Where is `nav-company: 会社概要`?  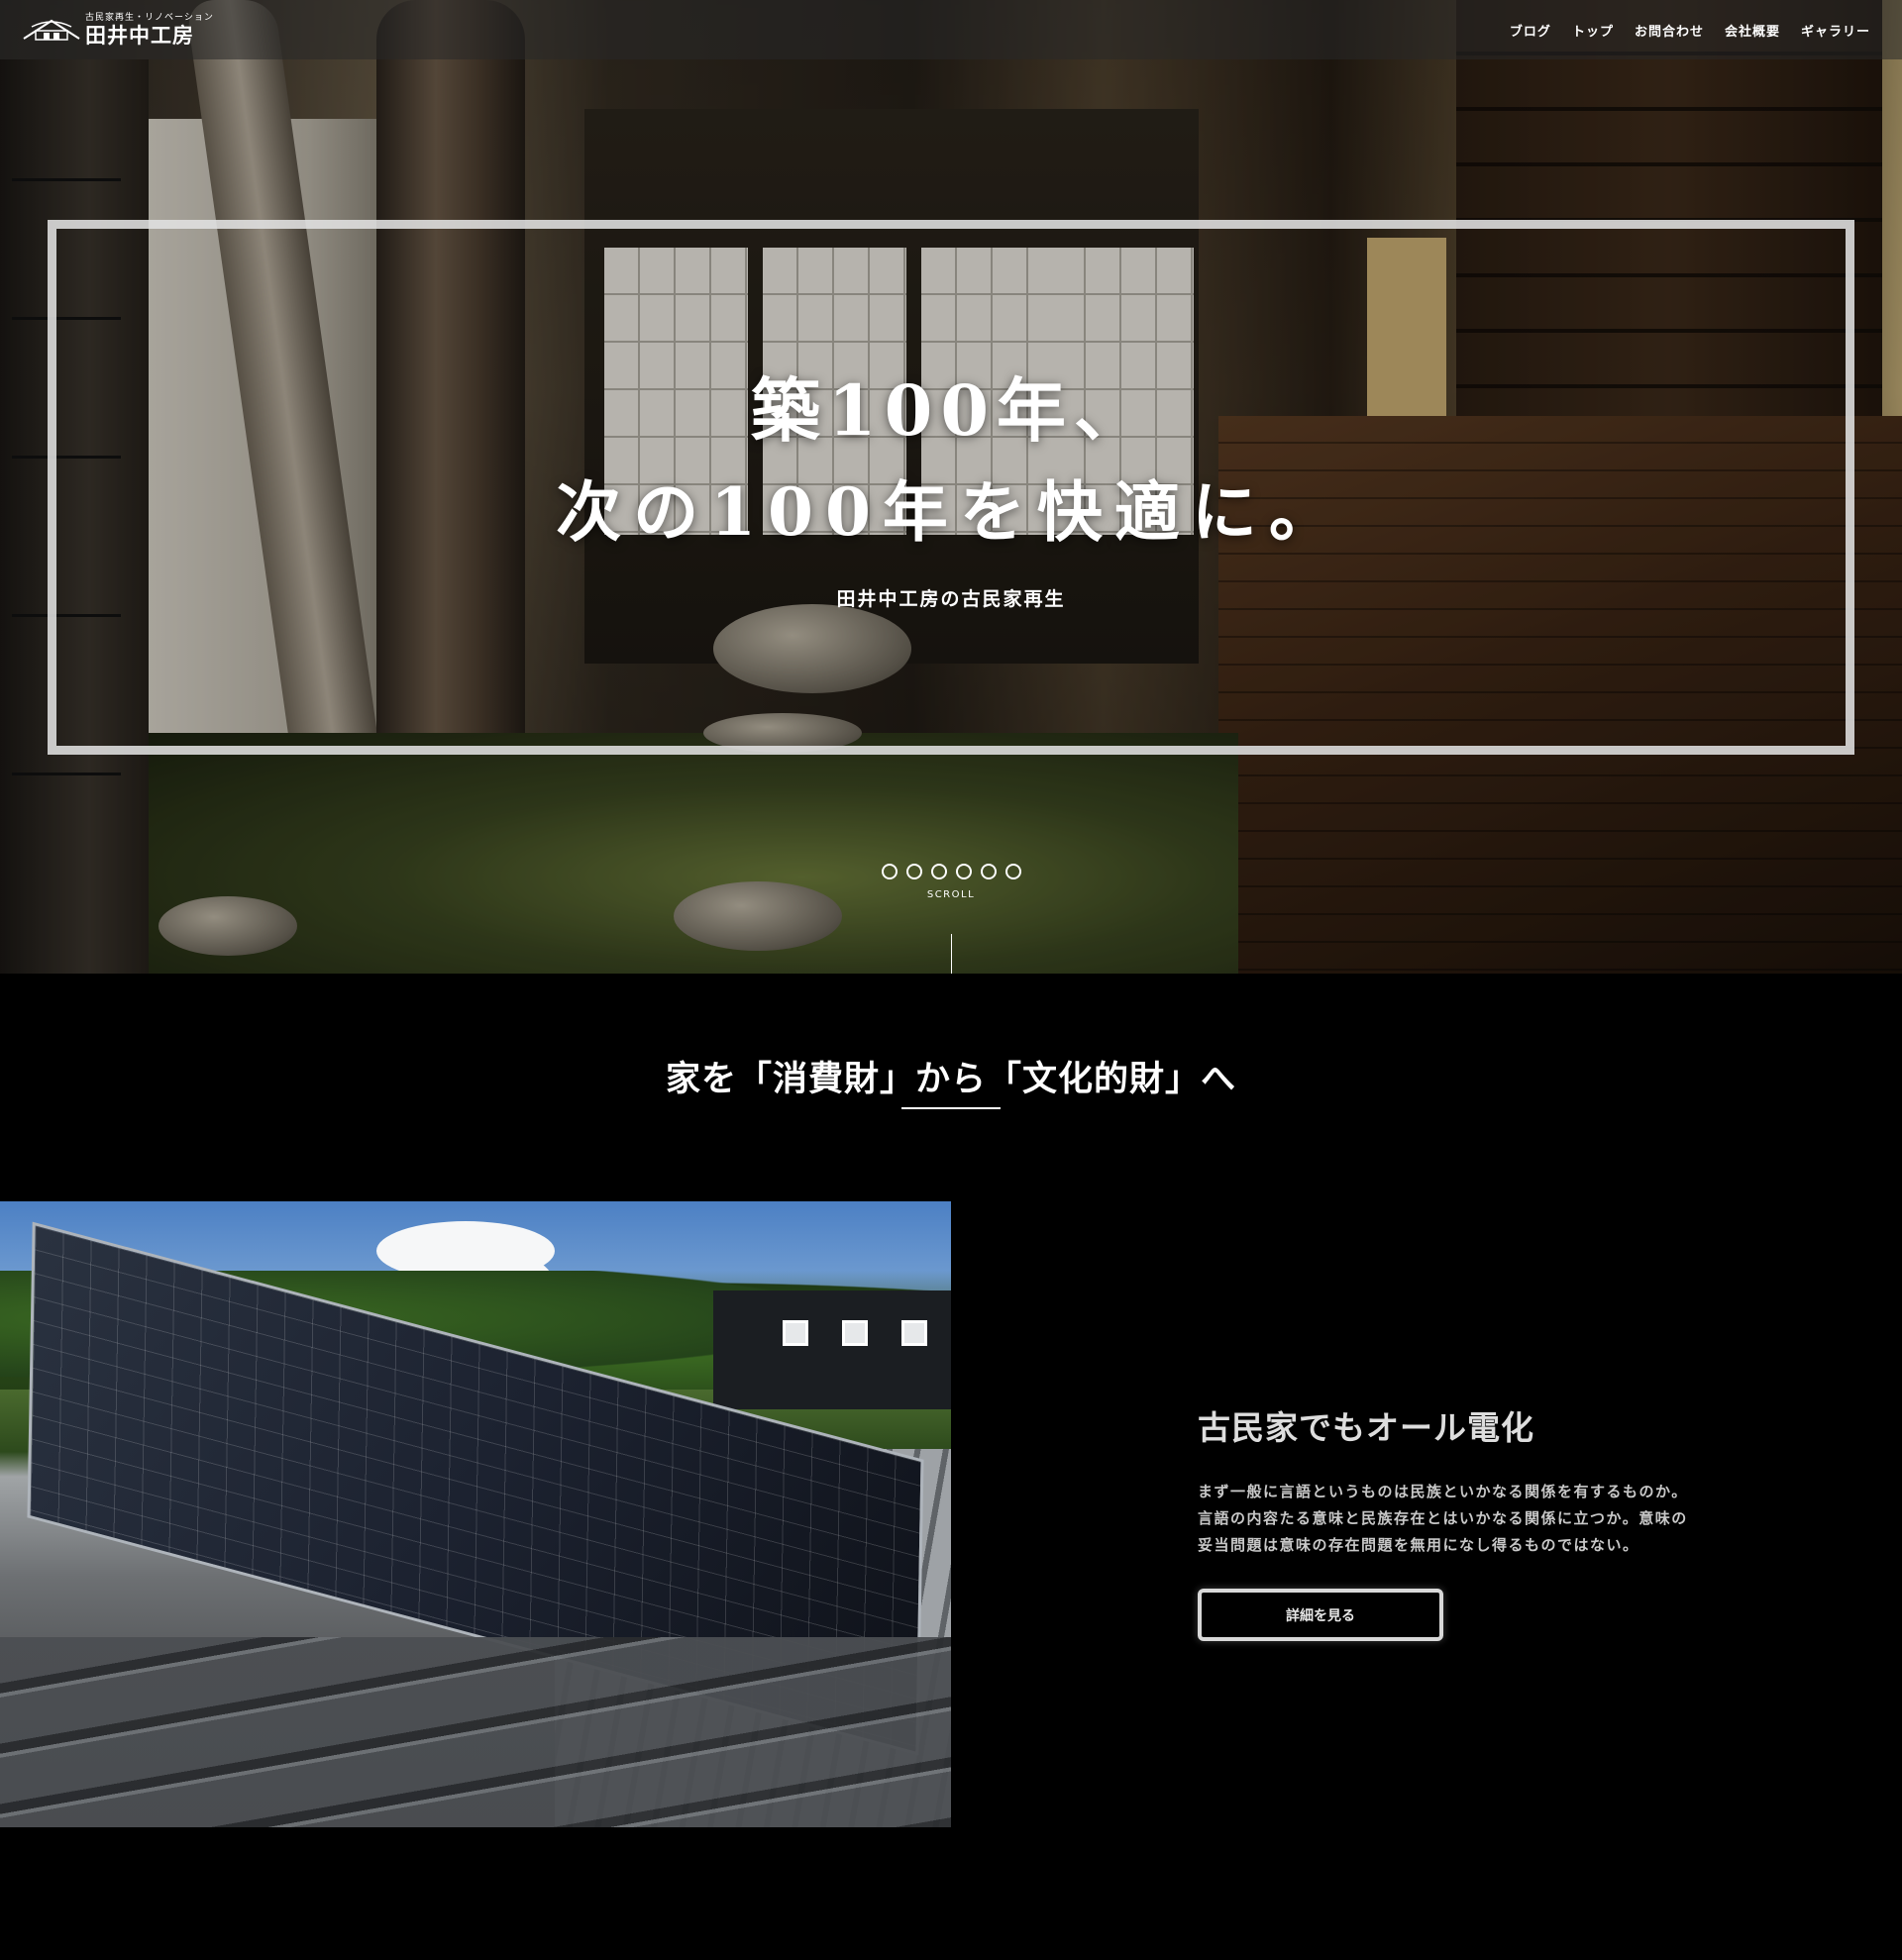
nav-company: 会社概要 is located at coordinates (1752, 31).